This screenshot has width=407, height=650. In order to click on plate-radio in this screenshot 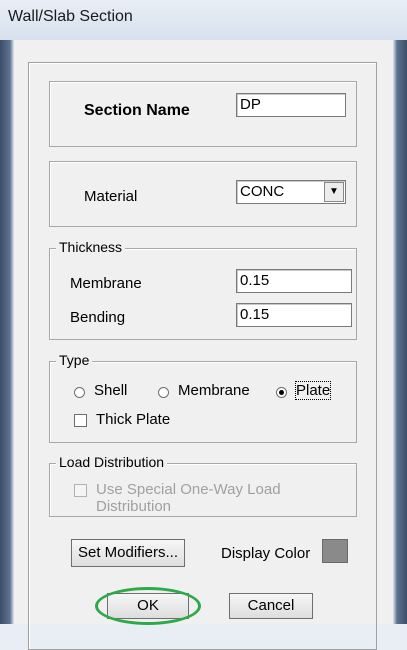, I will do `click(281, 392)`.